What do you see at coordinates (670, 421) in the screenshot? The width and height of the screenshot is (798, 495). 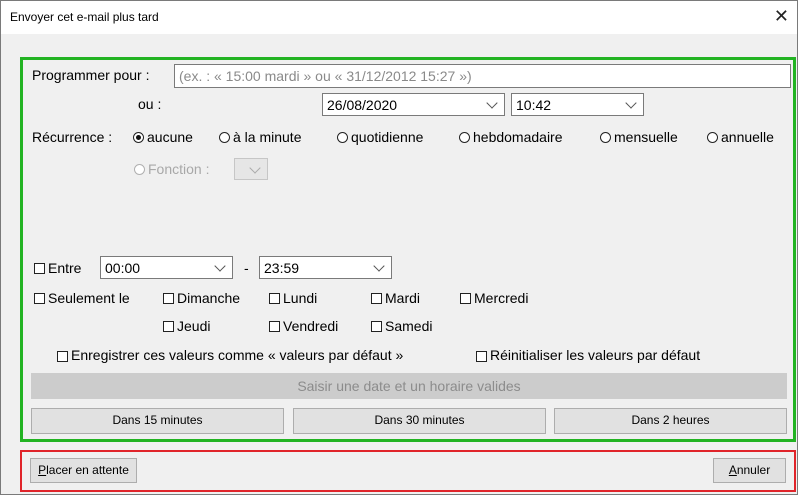 I see `in-2-hours-button: Dans 2 heures` at bounding box center [670, 421].